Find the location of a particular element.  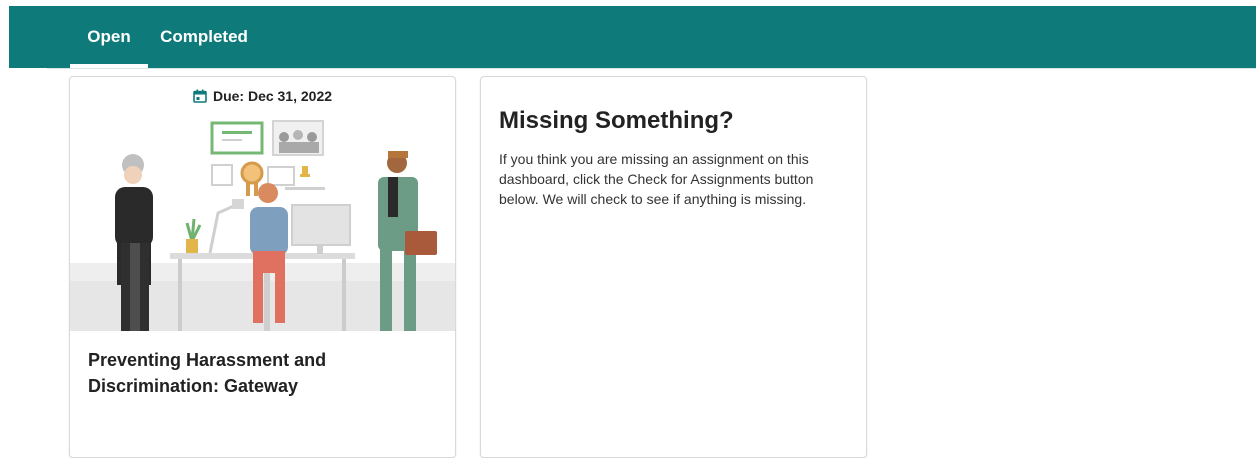

tab-completed: Completed is located at coordinates (204, 37).